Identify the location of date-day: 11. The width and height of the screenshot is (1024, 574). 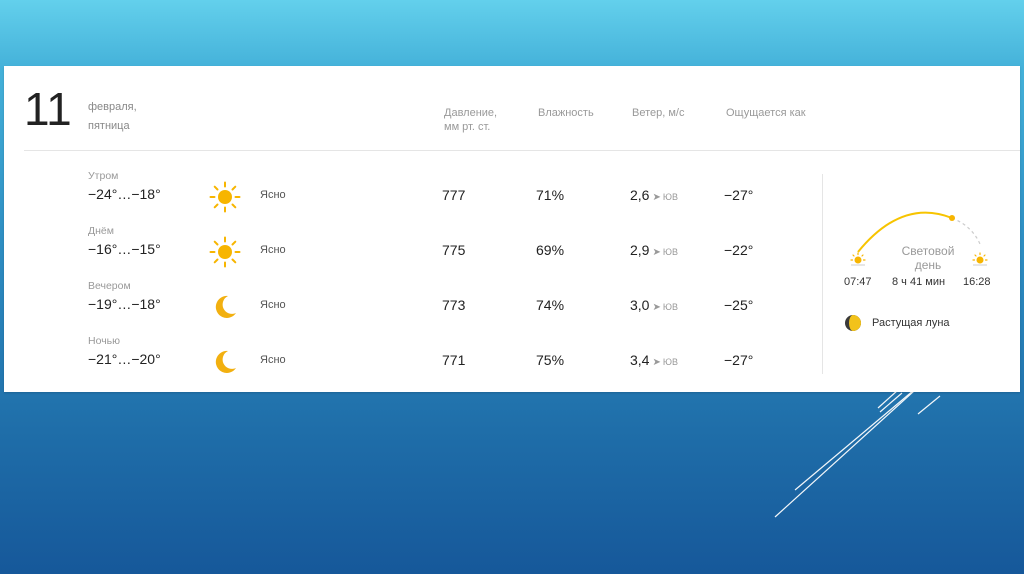
(48, 109).